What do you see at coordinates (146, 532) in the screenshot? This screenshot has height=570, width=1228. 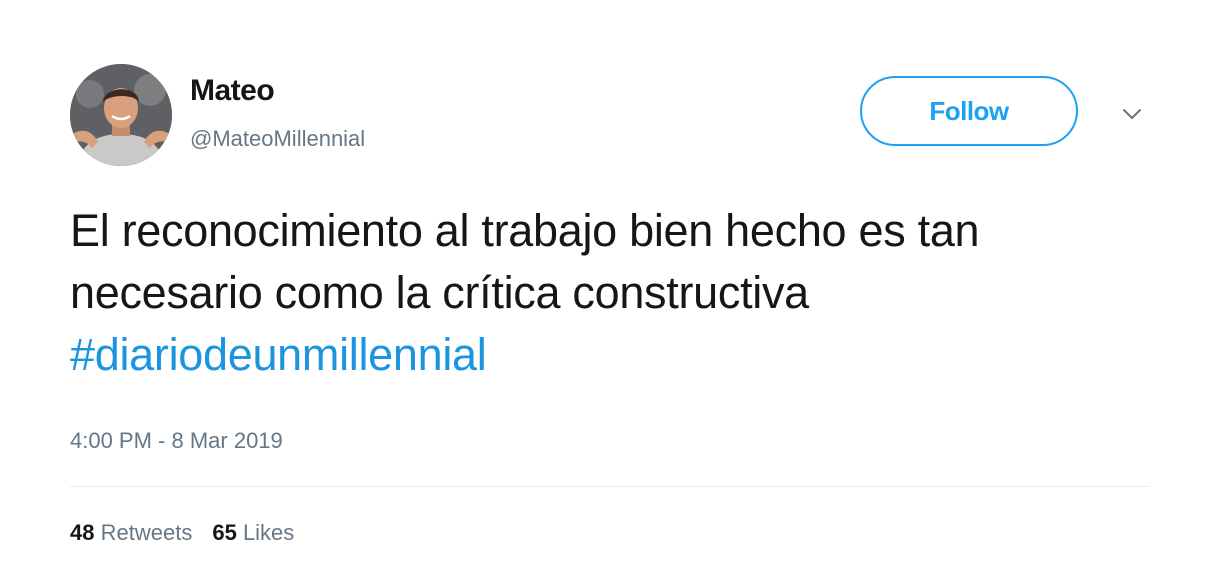 I see `retweets-label: Retweets` at bounding box center [146, 532].